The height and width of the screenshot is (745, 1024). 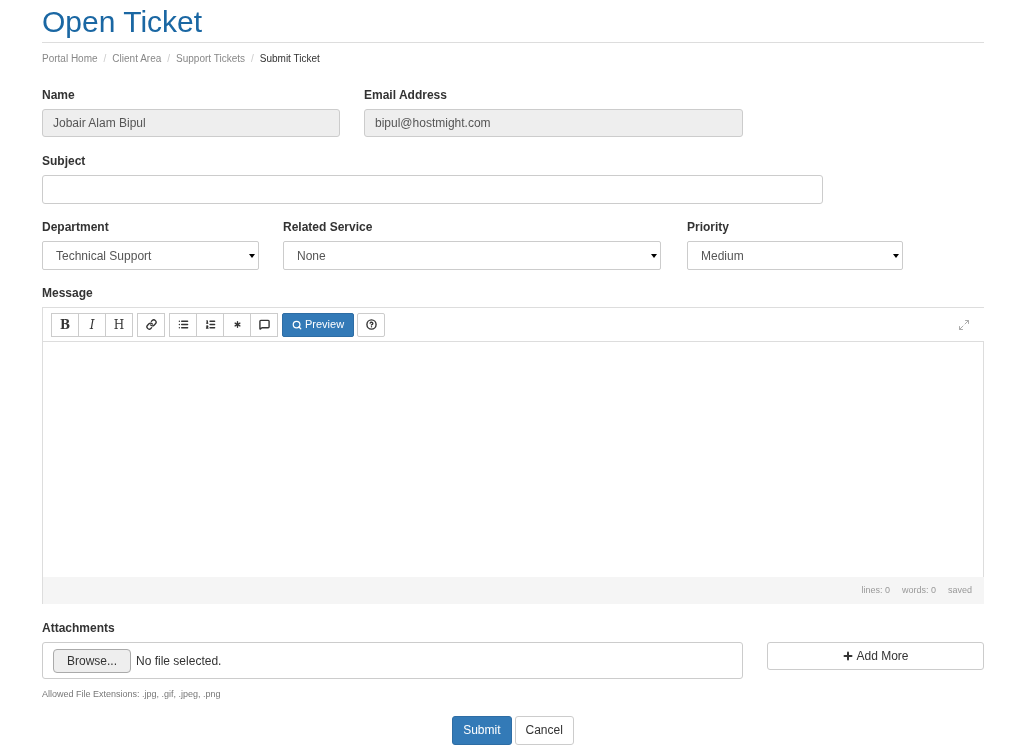 I want to click on field-label: Department, so click(x=76, y=227).